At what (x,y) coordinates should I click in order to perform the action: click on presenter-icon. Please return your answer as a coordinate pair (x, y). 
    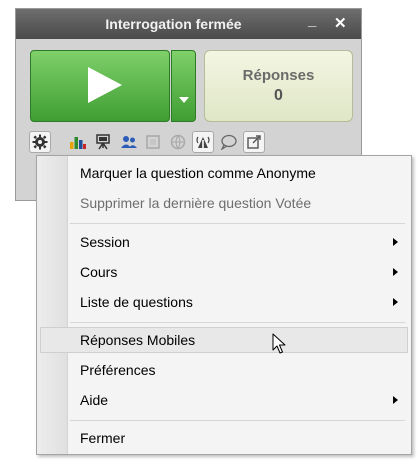
    Looking at the image, I should click on (103, 142).